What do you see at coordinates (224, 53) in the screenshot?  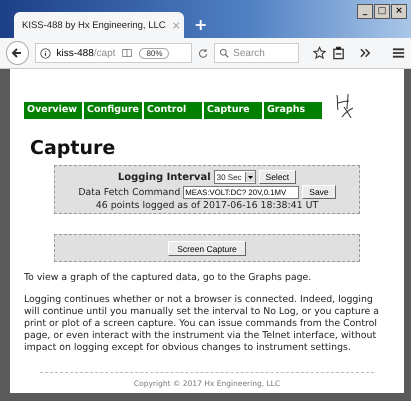 I see `search-icon` at bounding box center [224, 53].